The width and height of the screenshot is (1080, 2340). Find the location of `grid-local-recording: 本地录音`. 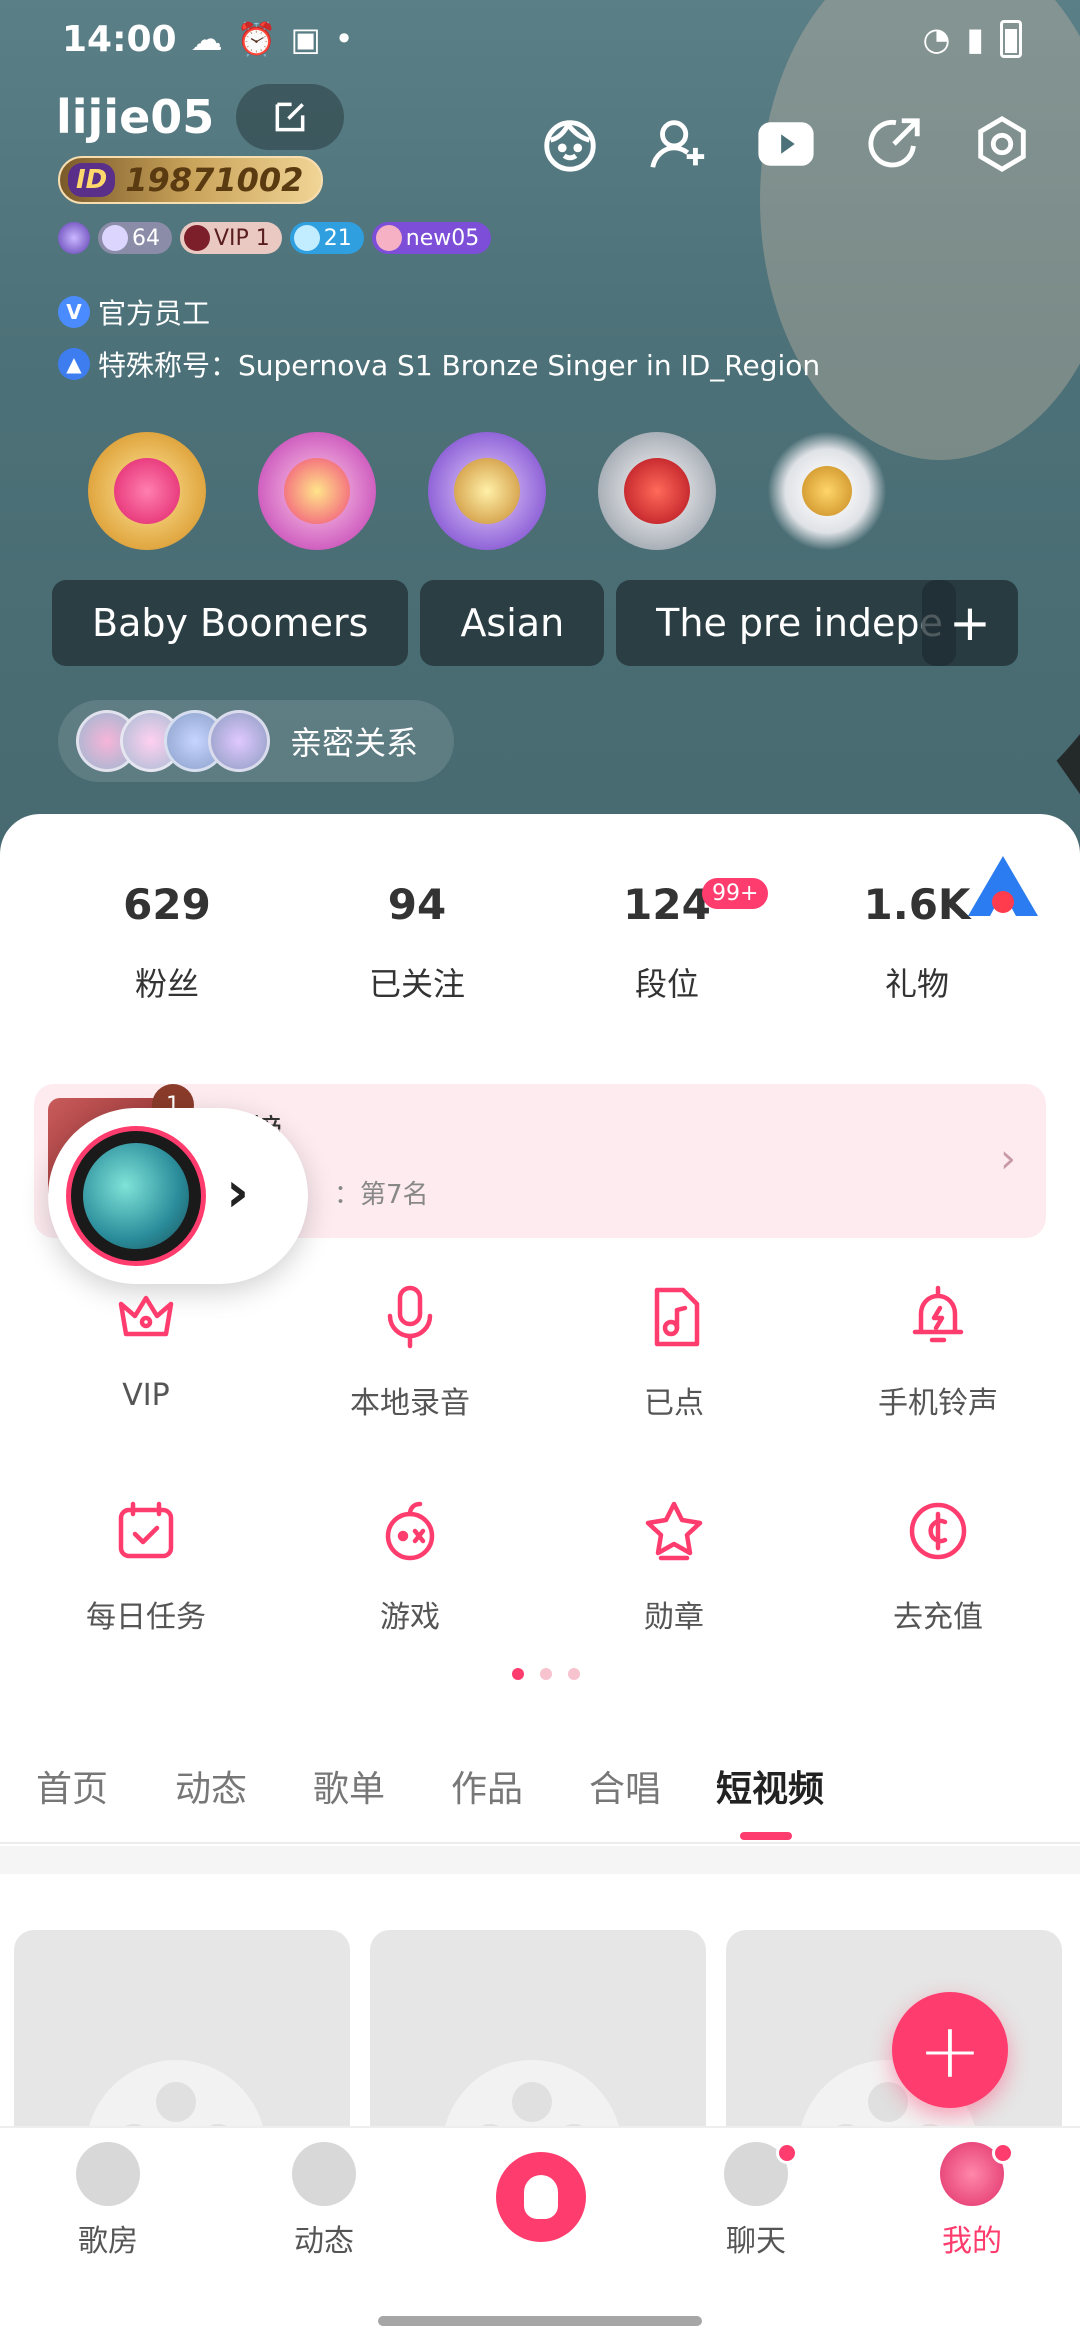

grid-local-recording: 本地录音 is located at coordinates (410, 1352).